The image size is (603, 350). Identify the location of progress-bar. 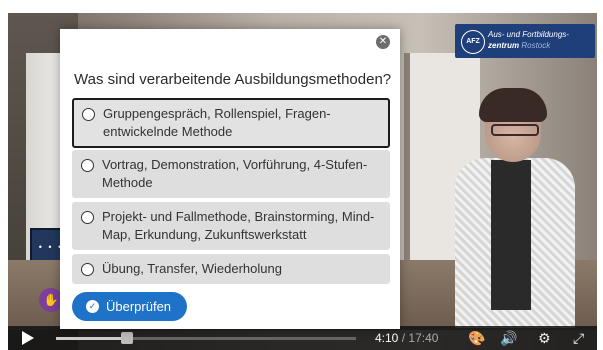
(206, 338).